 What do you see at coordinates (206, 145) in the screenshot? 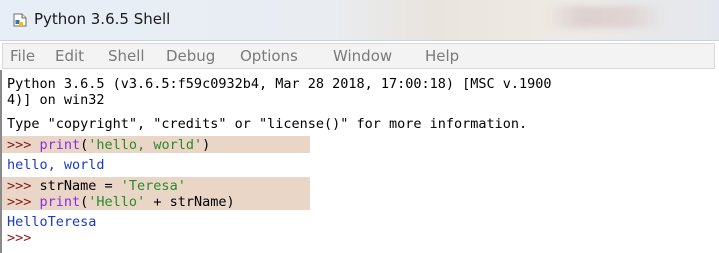
I see `paren: )` at bounding box center [206, 145].